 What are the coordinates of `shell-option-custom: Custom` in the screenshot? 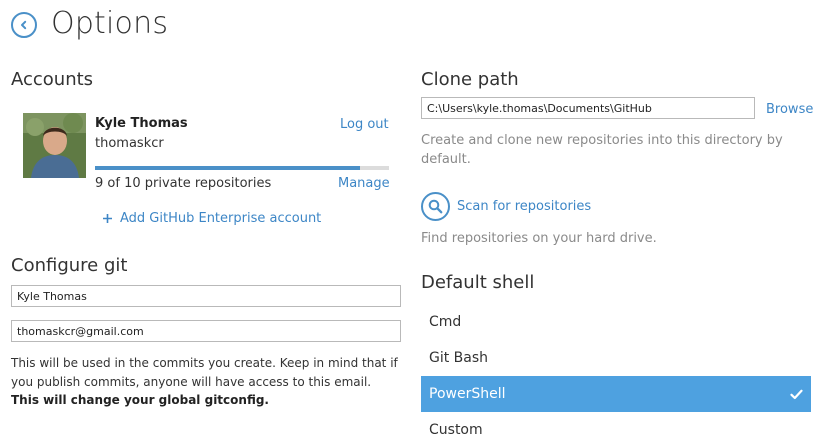 It's located at (616, 430).